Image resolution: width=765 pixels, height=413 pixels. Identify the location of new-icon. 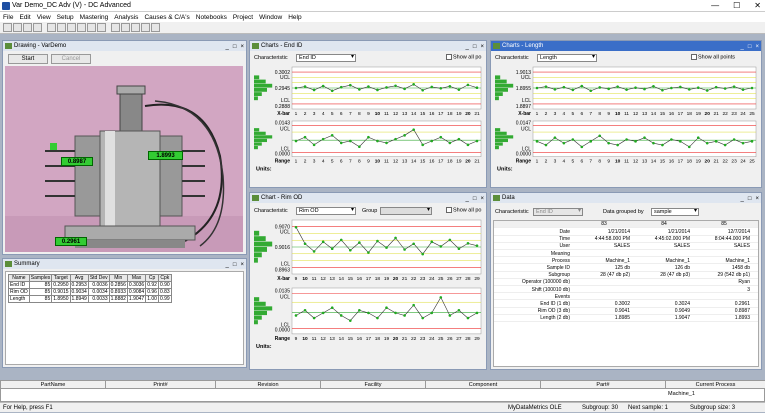
(7, 27).